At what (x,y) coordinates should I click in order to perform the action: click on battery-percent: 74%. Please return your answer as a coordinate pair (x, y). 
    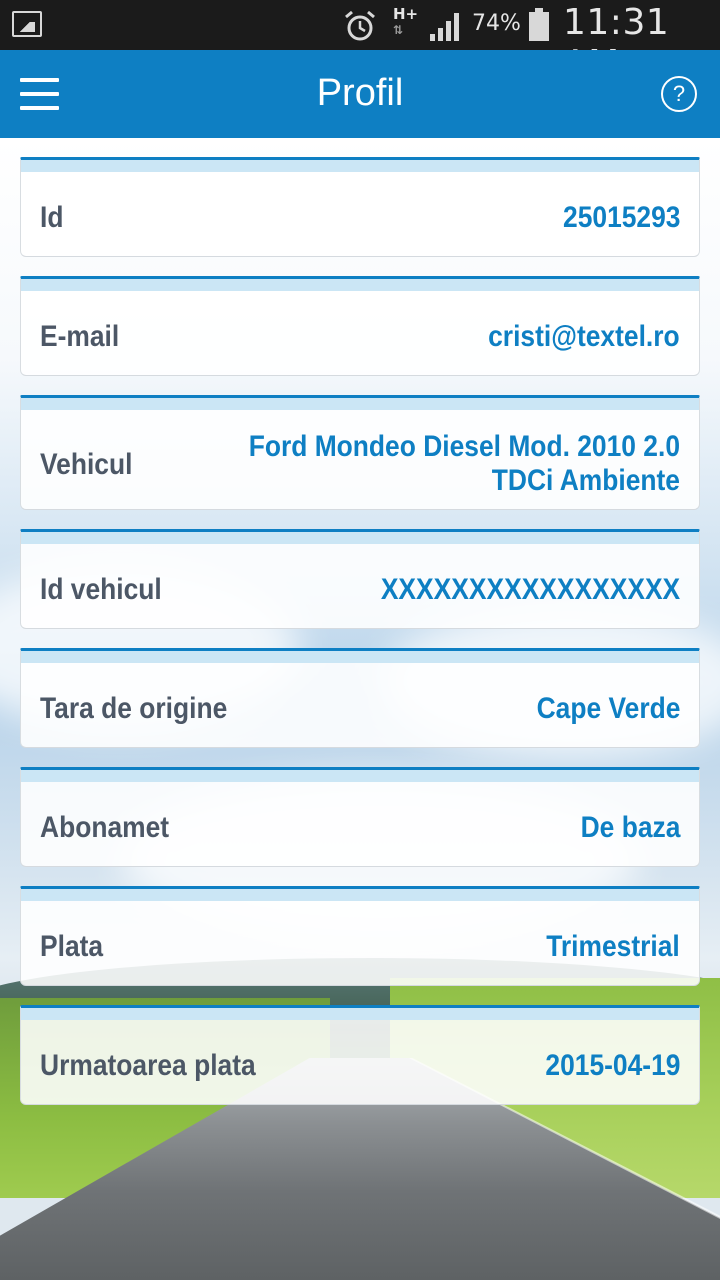
    Looking at the image, I should click on (496, 23).